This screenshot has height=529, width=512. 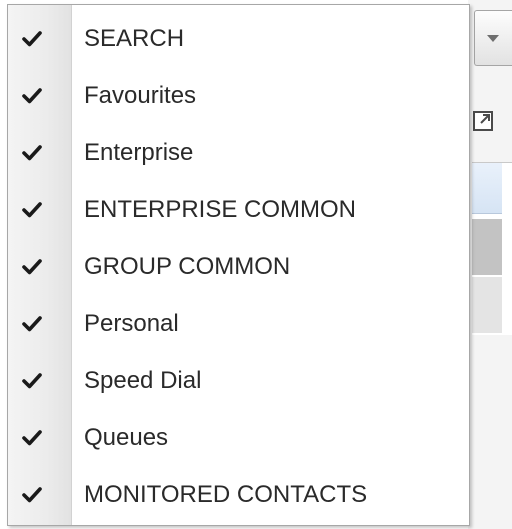 I want to click on menu-item: Favourites, so click(x=238, y=95).